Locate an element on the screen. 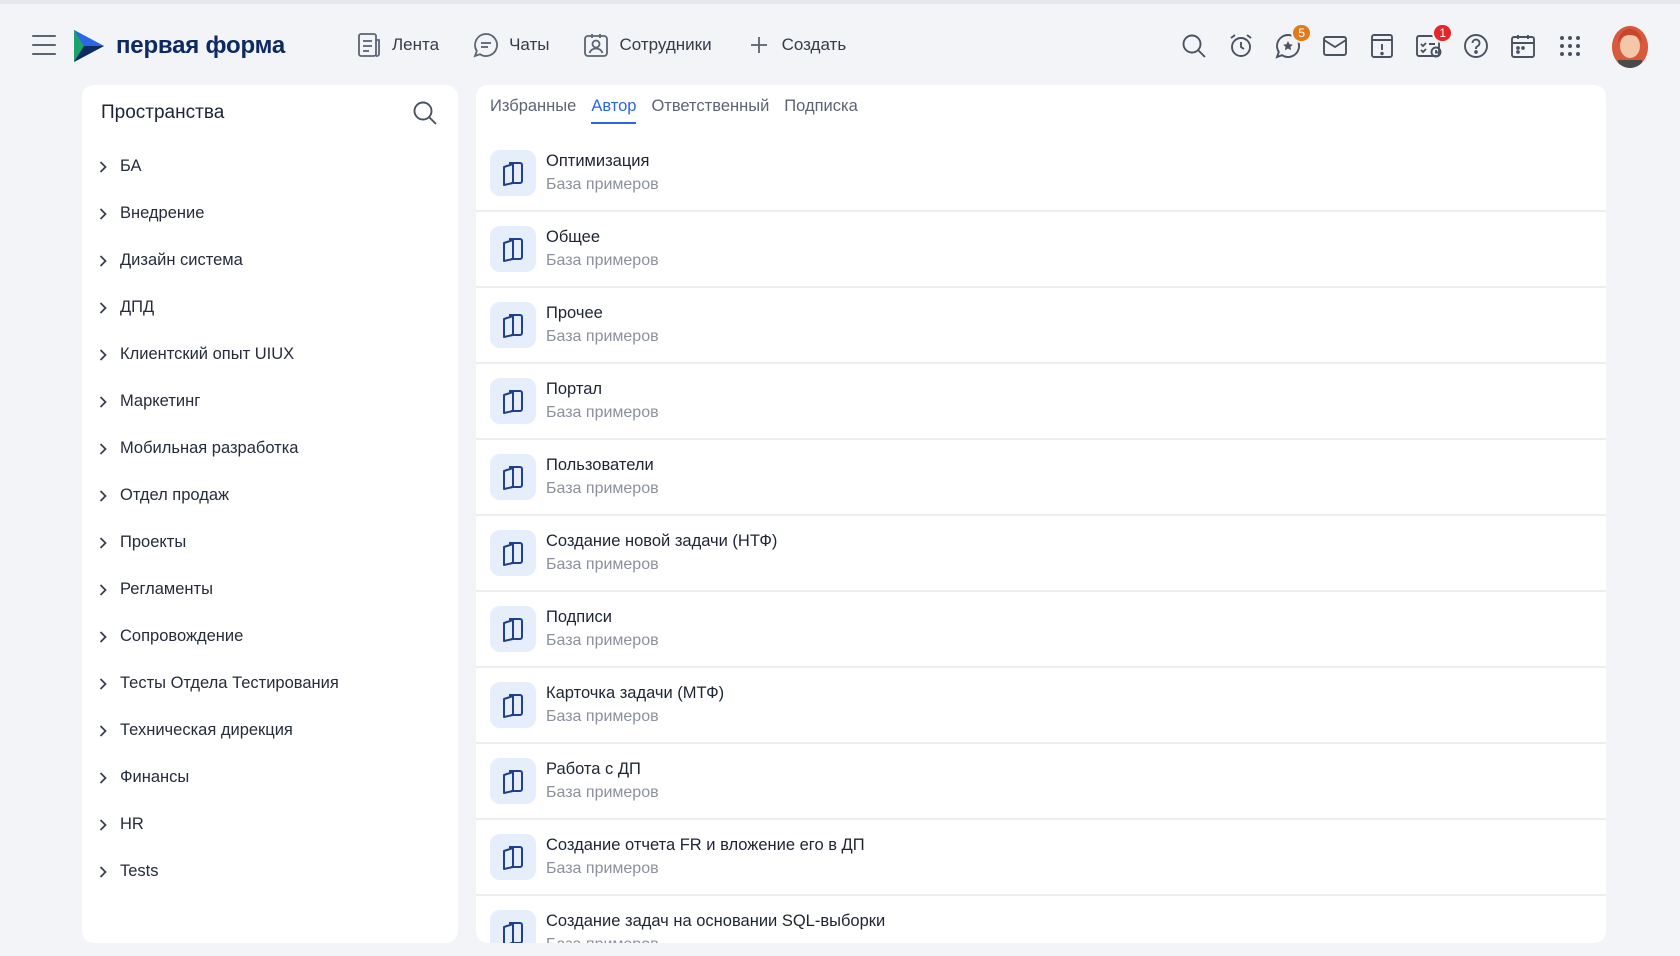 This screenshot has height=956, width=1680. sidebar-item: Мобильная разработка is located at coordinates (271, 448).